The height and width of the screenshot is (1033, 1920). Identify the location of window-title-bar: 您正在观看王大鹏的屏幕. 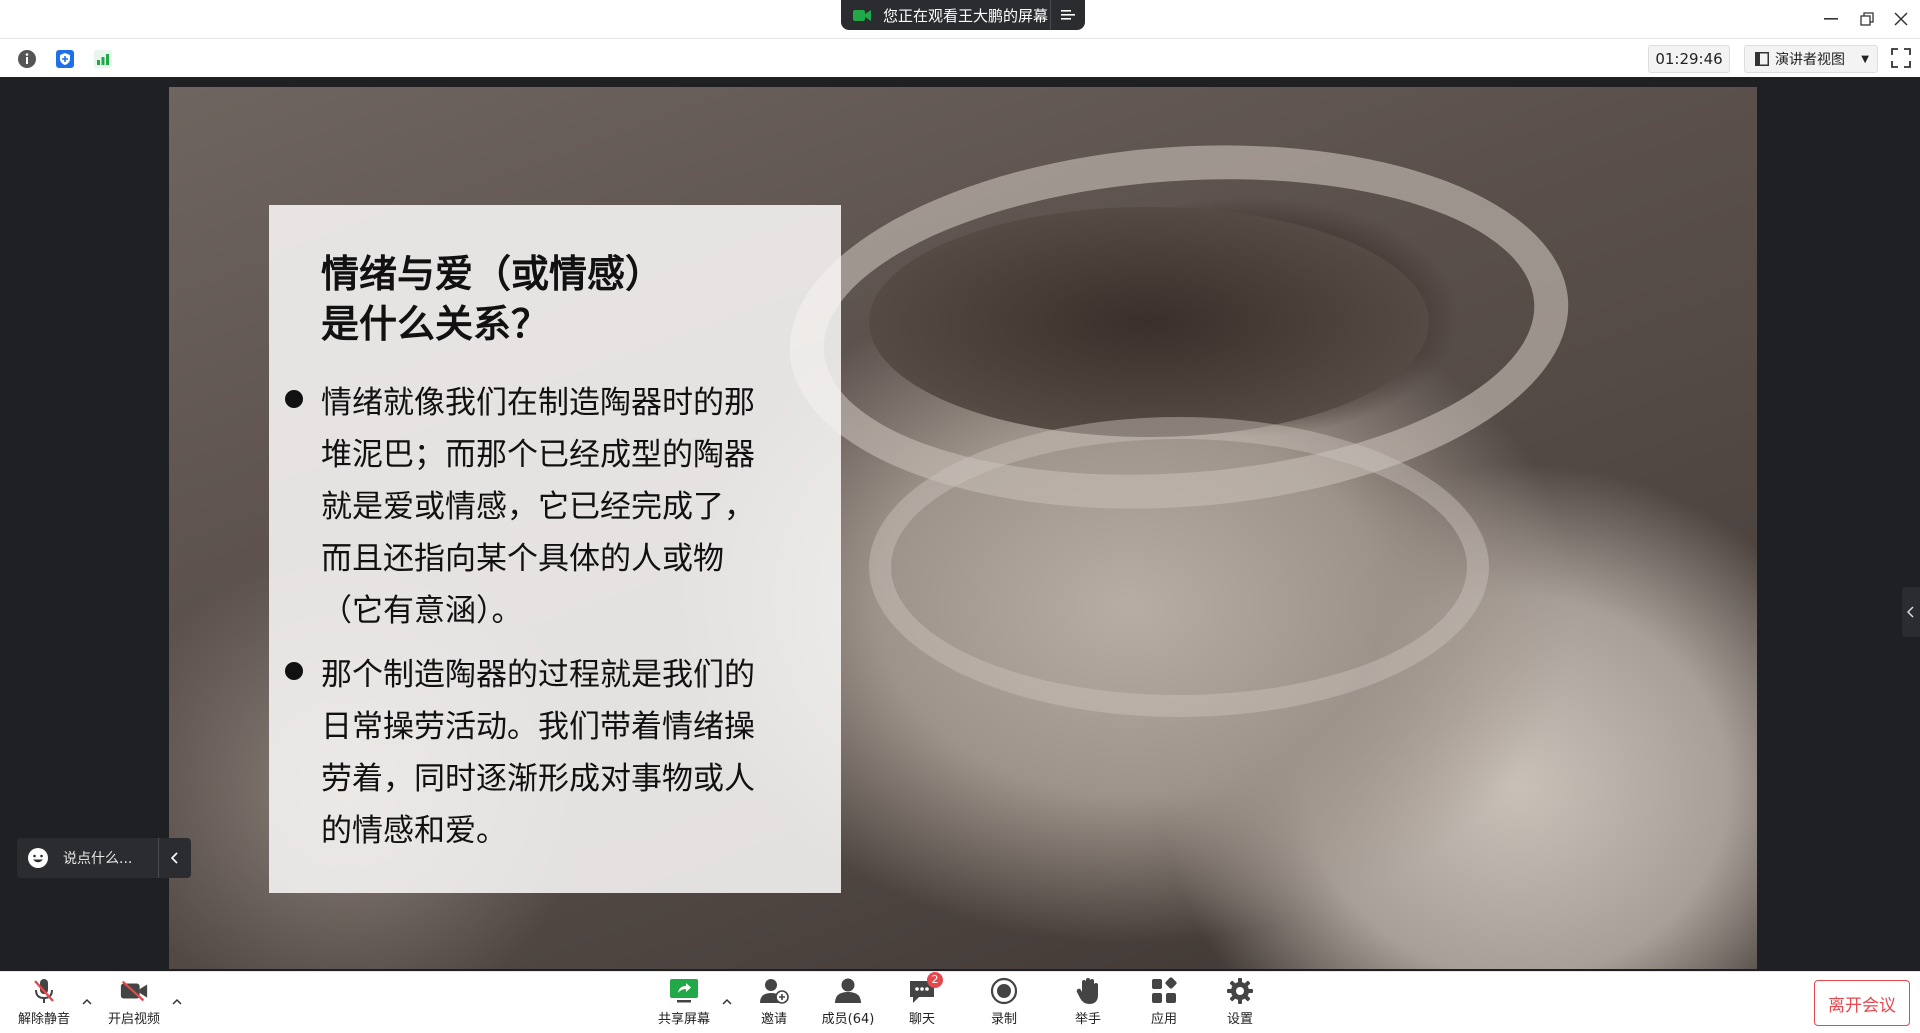
(960, 19).